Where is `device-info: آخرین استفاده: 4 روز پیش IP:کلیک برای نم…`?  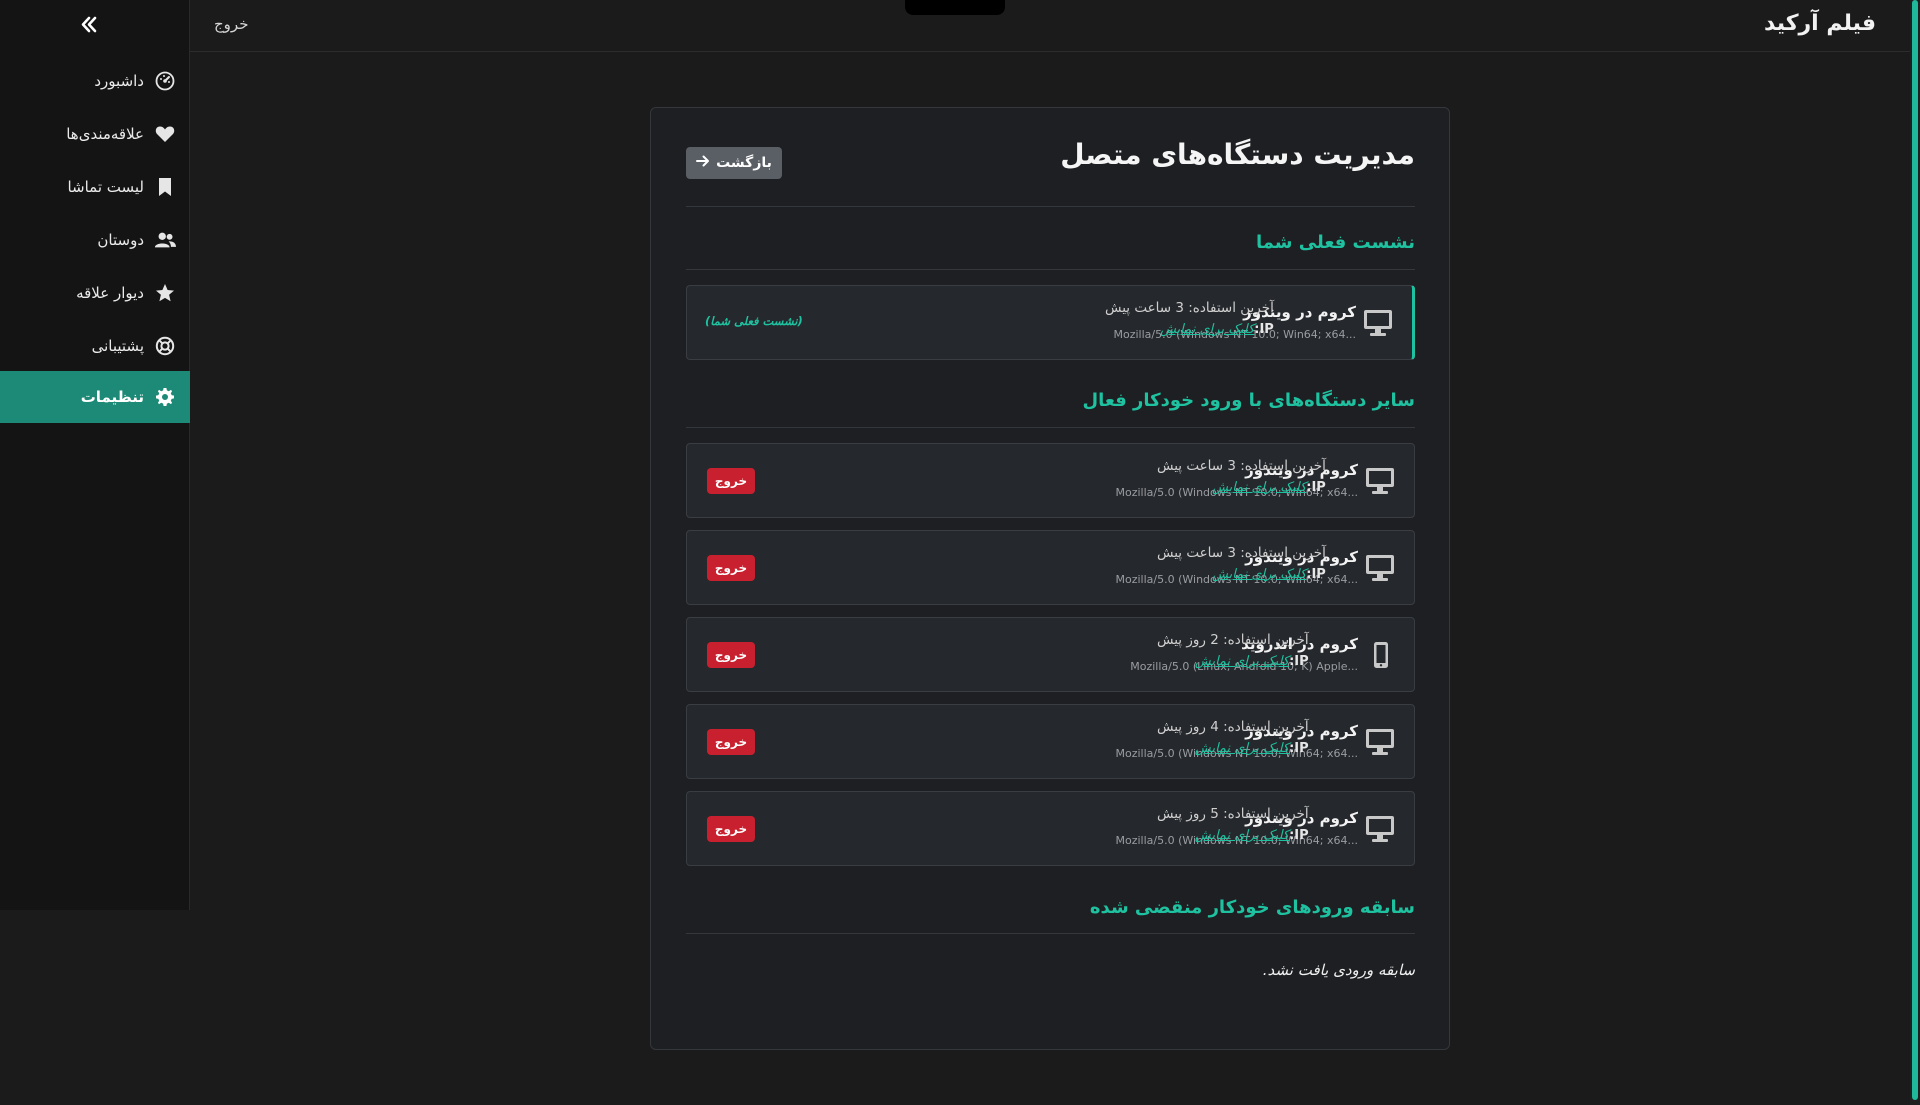
device-info: آخرین استفاده: 4 روز پیش IP:کلیک برای نم… is located at coordinates (1233, 737).